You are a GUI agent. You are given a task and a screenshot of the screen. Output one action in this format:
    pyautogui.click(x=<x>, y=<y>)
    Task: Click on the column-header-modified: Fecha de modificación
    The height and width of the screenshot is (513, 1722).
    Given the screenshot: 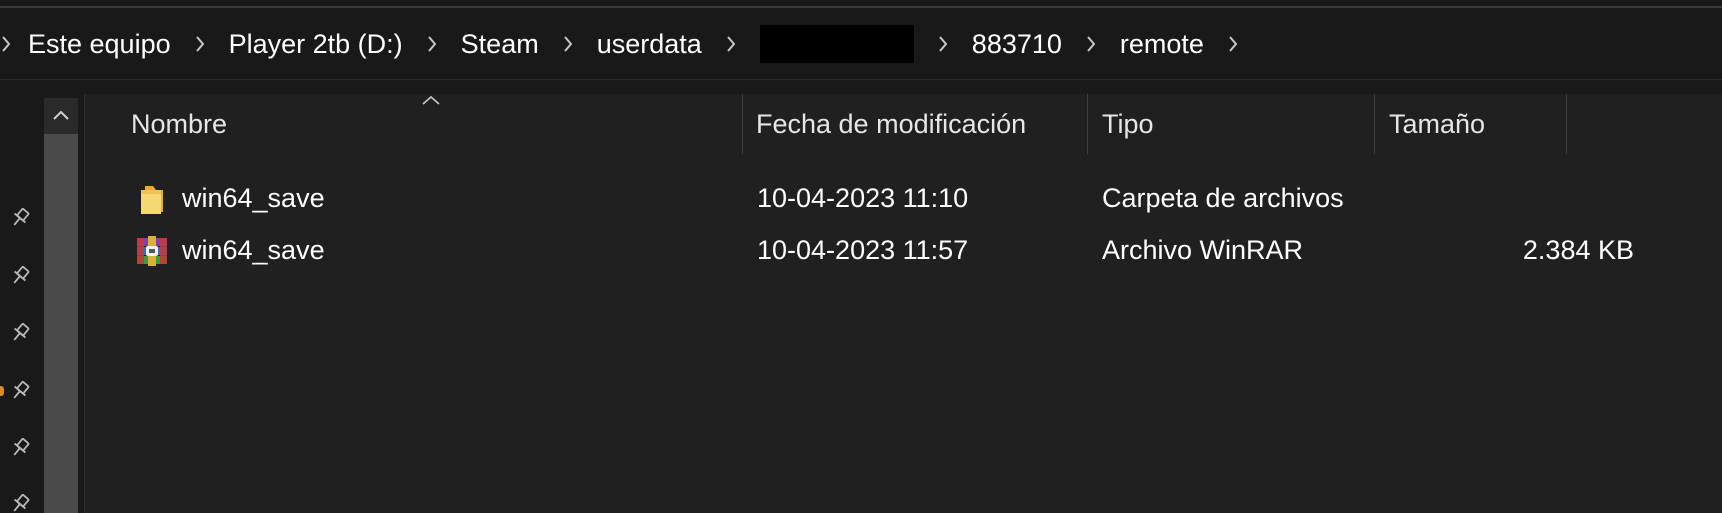 What is the action you would take?
    pyautogui.click(x=921, y=124)
    